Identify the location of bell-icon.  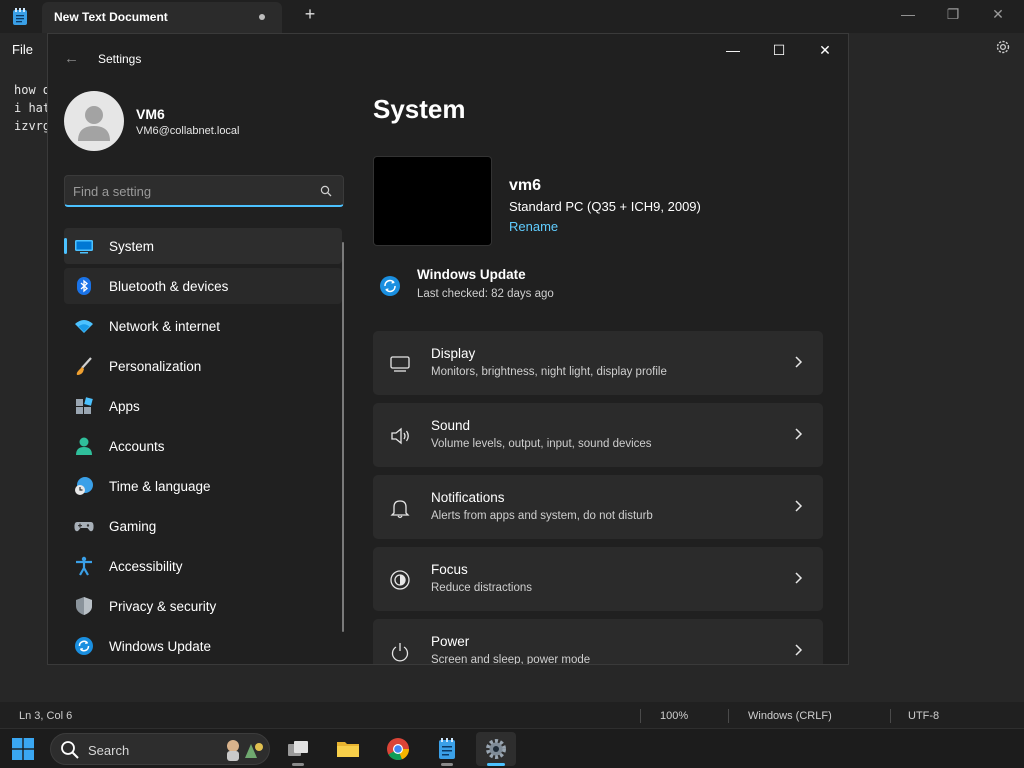
(400, 509).